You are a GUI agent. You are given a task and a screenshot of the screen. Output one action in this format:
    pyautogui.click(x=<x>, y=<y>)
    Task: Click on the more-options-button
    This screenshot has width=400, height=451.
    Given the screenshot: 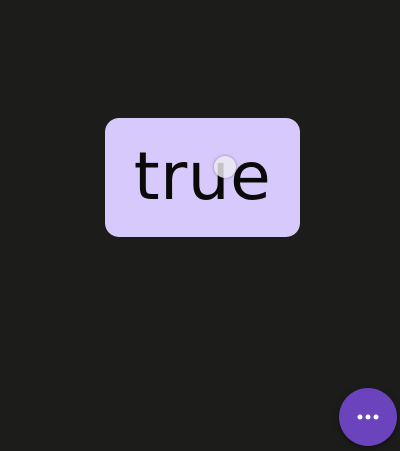 What is the action you would take?
    pyautogui.click(x=368, y=417)
    